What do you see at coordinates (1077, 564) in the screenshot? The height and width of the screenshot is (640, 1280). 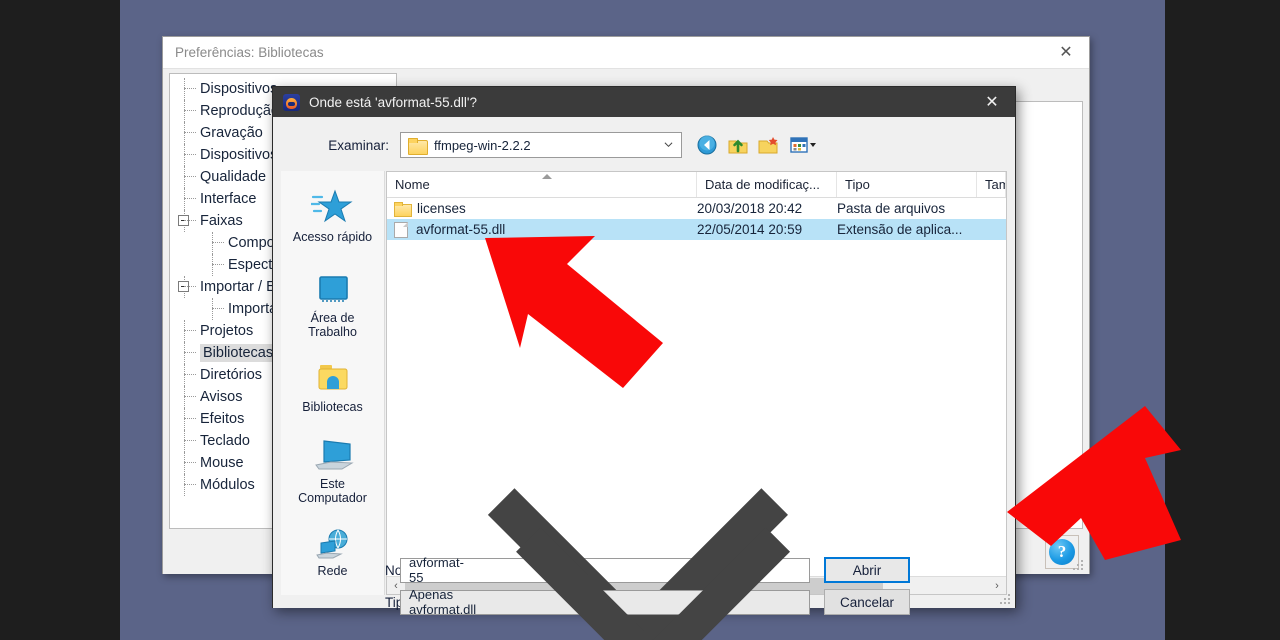 I see `resize-grip` at bounding box center [1077, 564].